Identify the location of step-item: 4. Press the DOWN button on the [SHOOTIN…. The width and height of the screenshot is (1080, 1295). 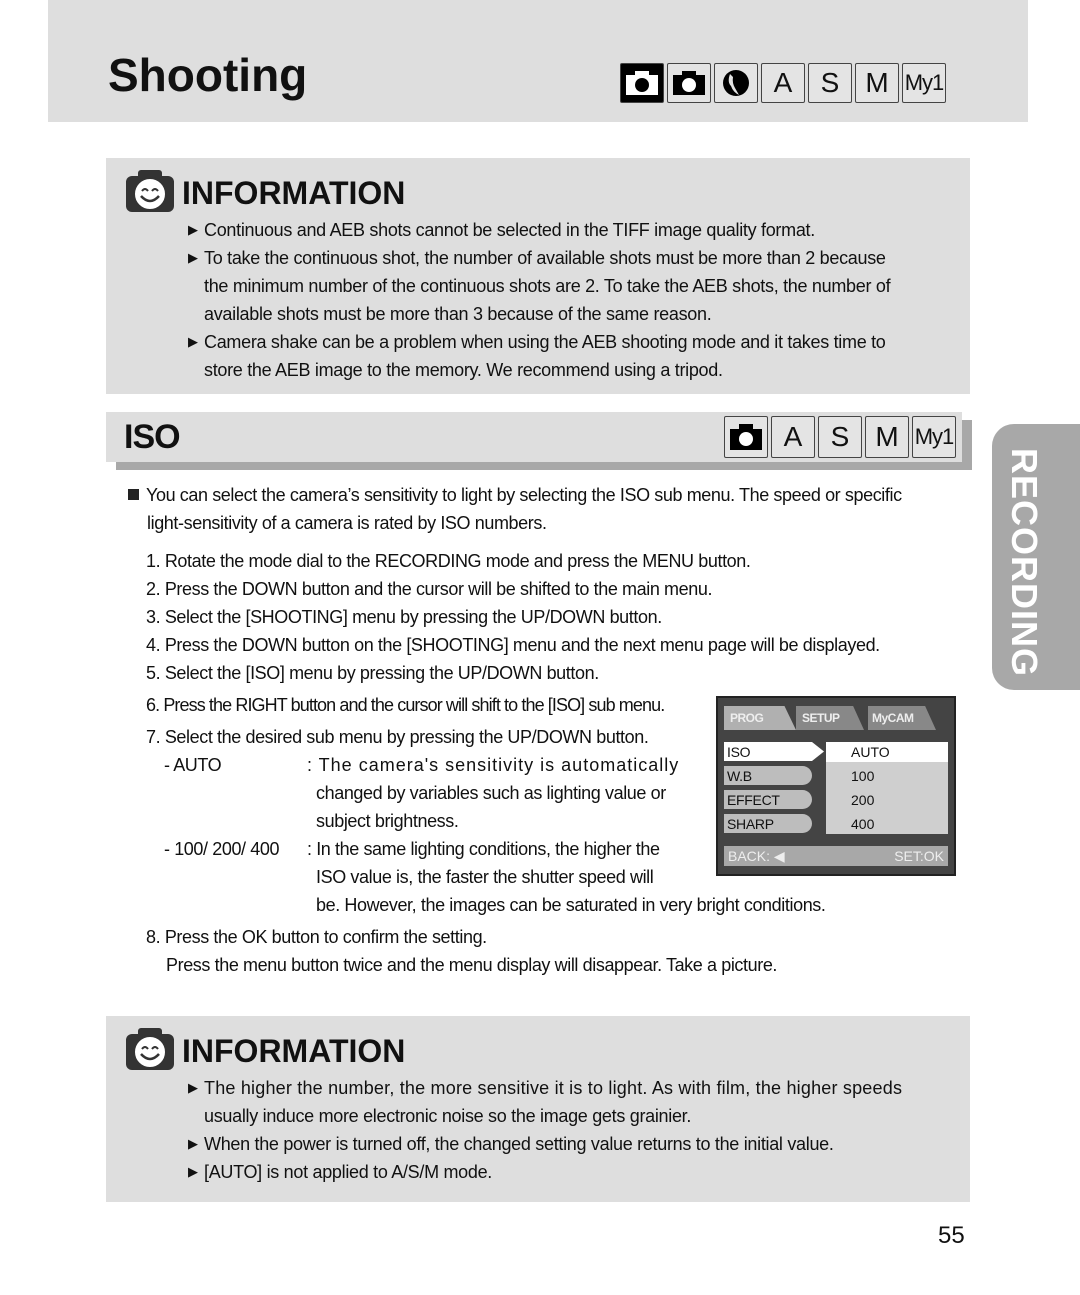
(513, 645).